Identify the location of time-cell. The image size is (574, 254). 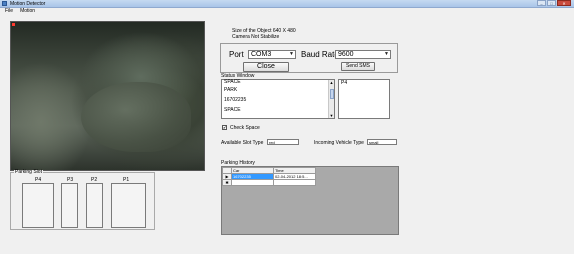
(294, 182).